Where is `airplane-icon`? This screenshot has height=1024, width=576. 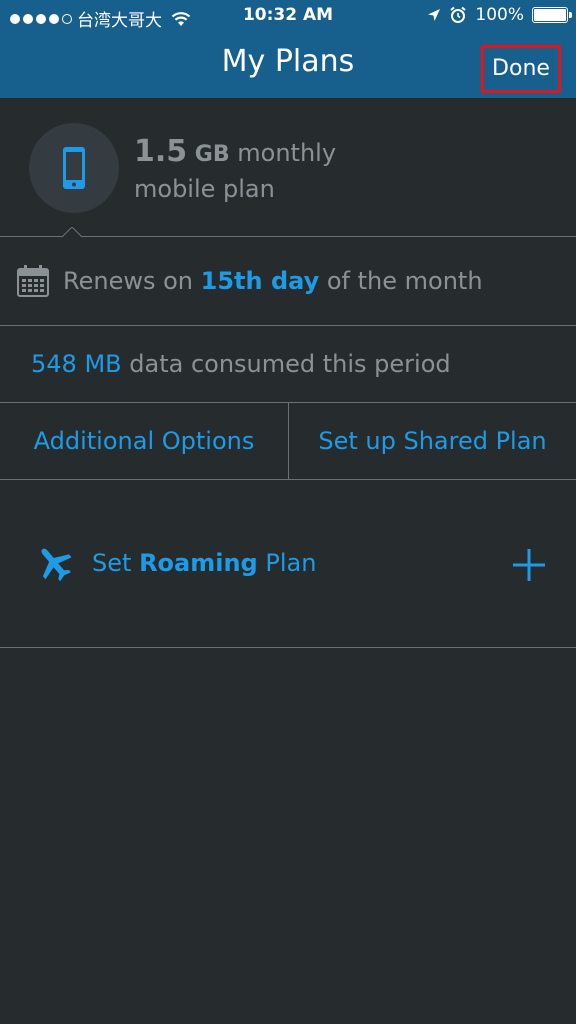
airplane-icon is located at coordinates (56, 565).